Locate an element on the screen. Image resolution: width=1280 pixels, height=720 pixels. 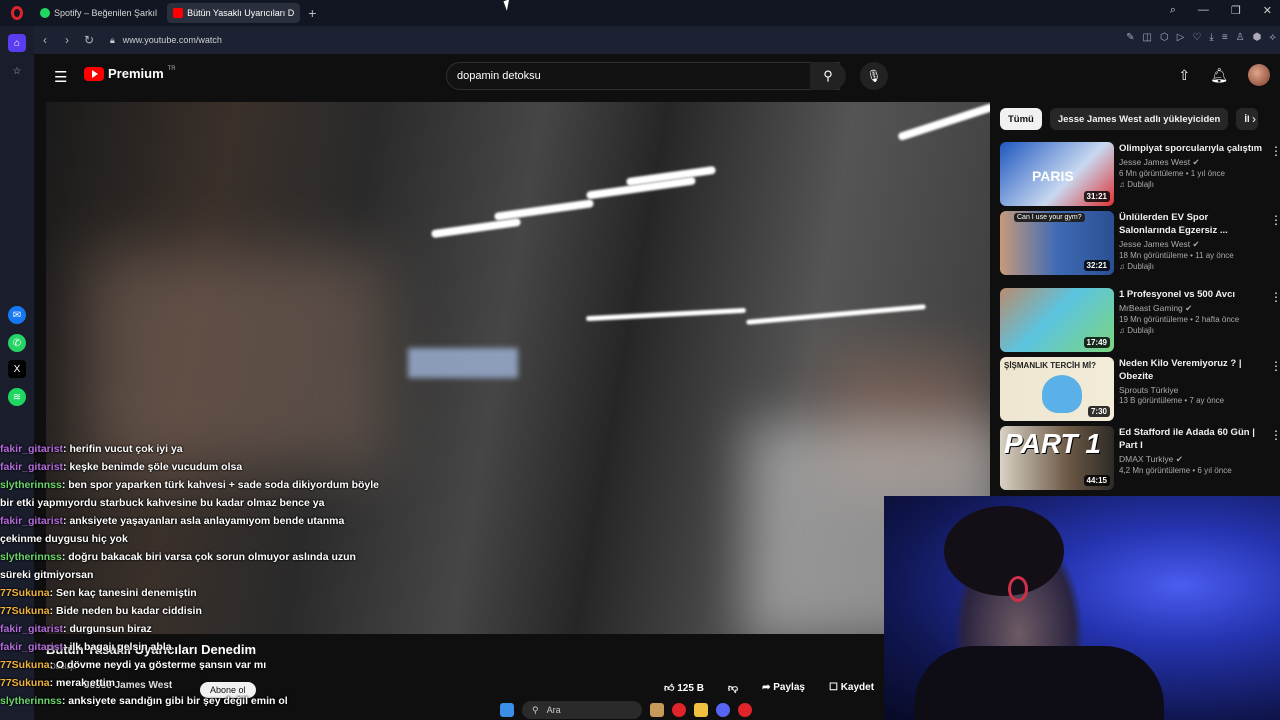
heart-icon: ♡ is located at coordinates (1196, 37).